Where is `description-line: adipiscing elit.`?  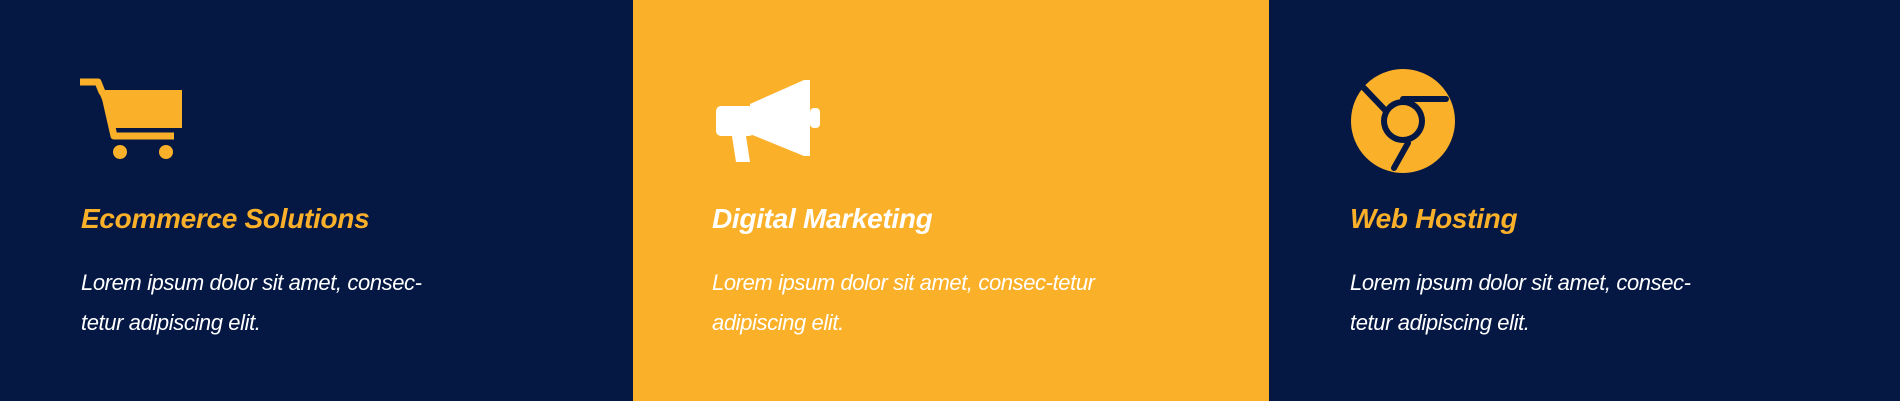 description-line: adipiscing elit. is located at coordinates (778, 322).